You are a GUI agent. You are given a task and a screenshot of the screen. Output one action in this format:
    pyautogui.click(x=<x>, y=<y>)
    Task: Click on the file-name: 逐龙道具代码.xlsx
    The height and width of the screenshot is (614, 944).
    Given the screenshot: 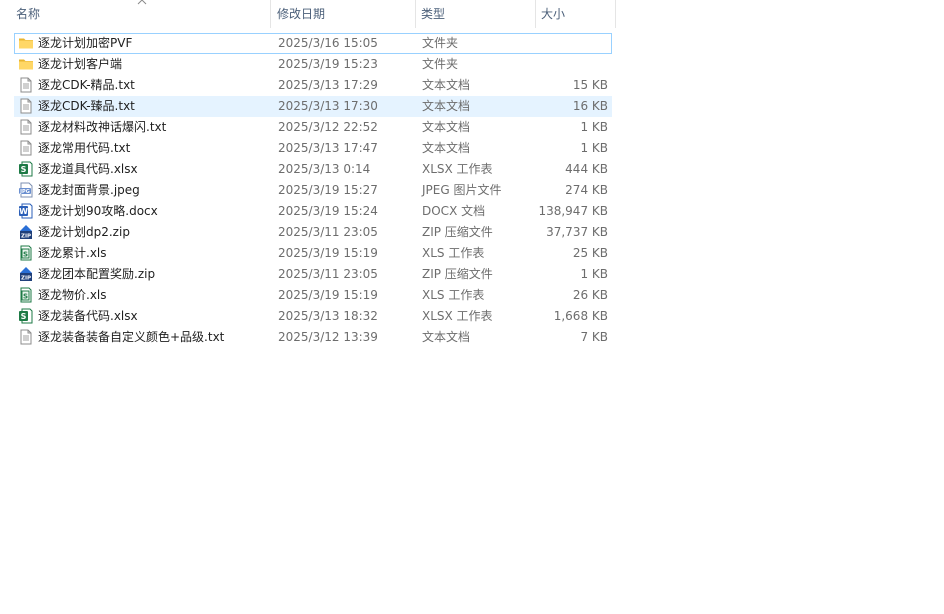 What is the action you would take?
    pyautogui.click(x=88, y=169)
    